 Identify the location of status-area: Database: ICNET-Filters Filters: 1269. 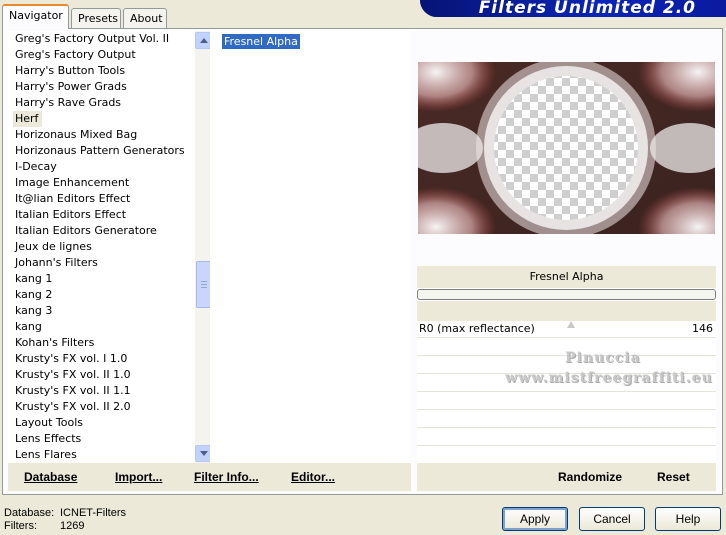
(65, 520).